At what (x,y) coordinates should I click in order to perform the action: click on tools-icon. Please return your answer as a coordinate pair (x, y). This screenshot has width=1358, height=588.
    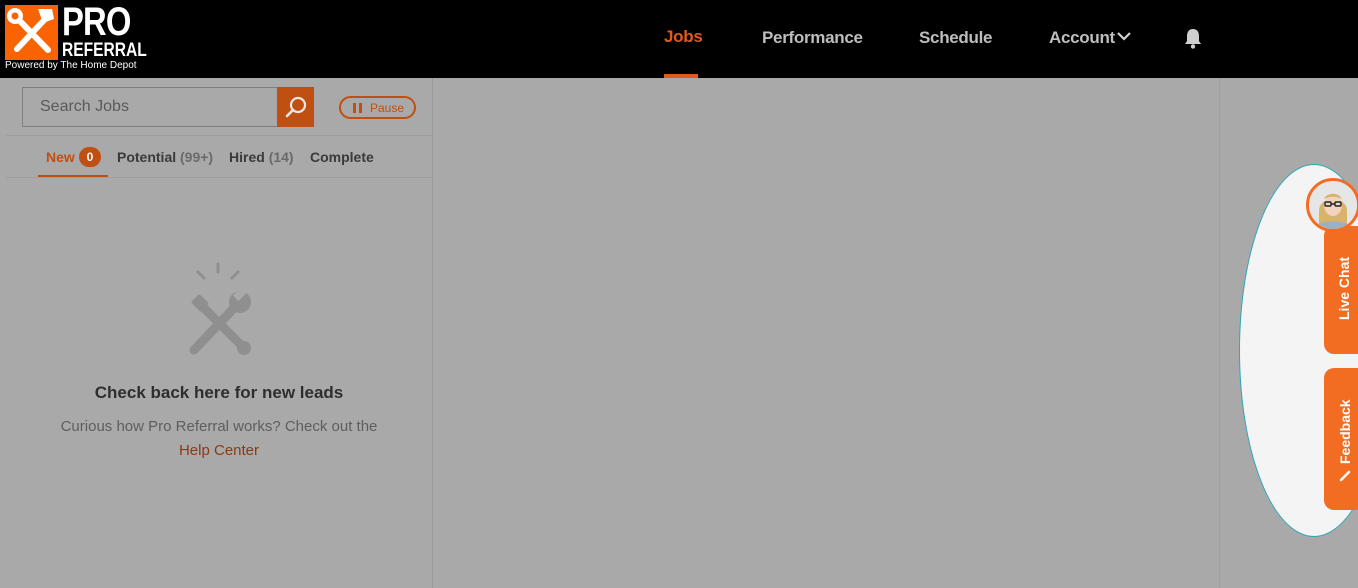
    Looking at the image, I should click on (220, 308).